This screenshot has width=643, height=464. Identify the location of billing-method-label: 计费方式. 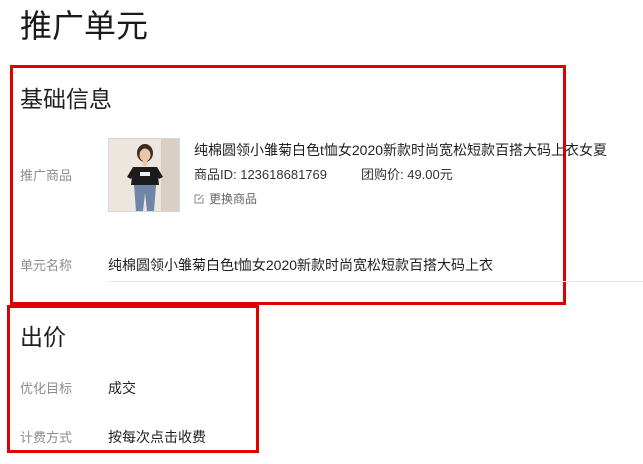
(46, 437).